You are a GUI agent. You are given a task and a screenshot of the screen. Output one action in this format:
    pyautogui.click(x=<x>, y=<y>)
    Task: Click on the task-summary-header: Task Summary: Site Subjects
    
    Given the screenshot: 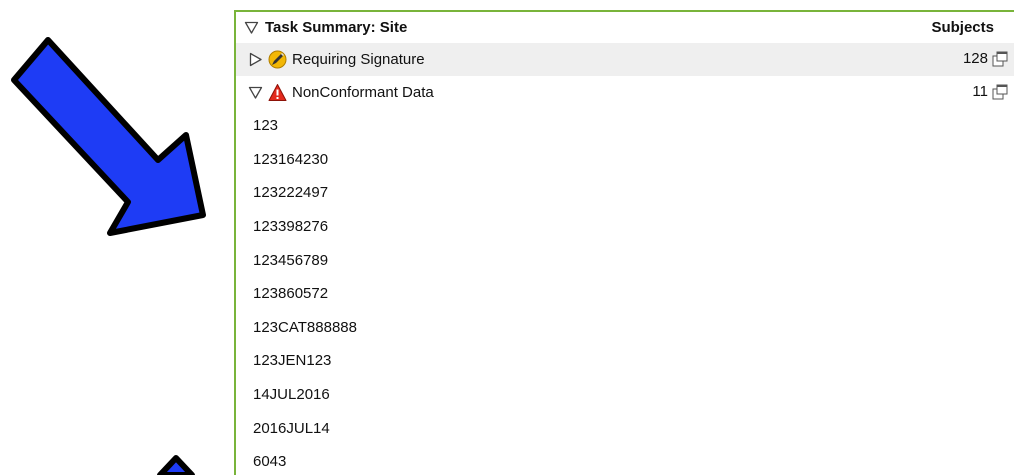 What is the action you would take?
    pyautogui.click(x=625, y=27)
    